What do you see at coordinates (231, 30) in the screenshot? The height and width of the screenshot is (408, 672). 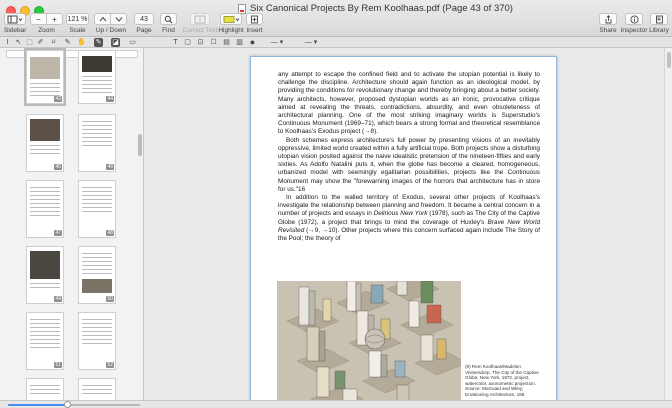 I see `highlight-label: Highlight` at bounding box center [231, 30].